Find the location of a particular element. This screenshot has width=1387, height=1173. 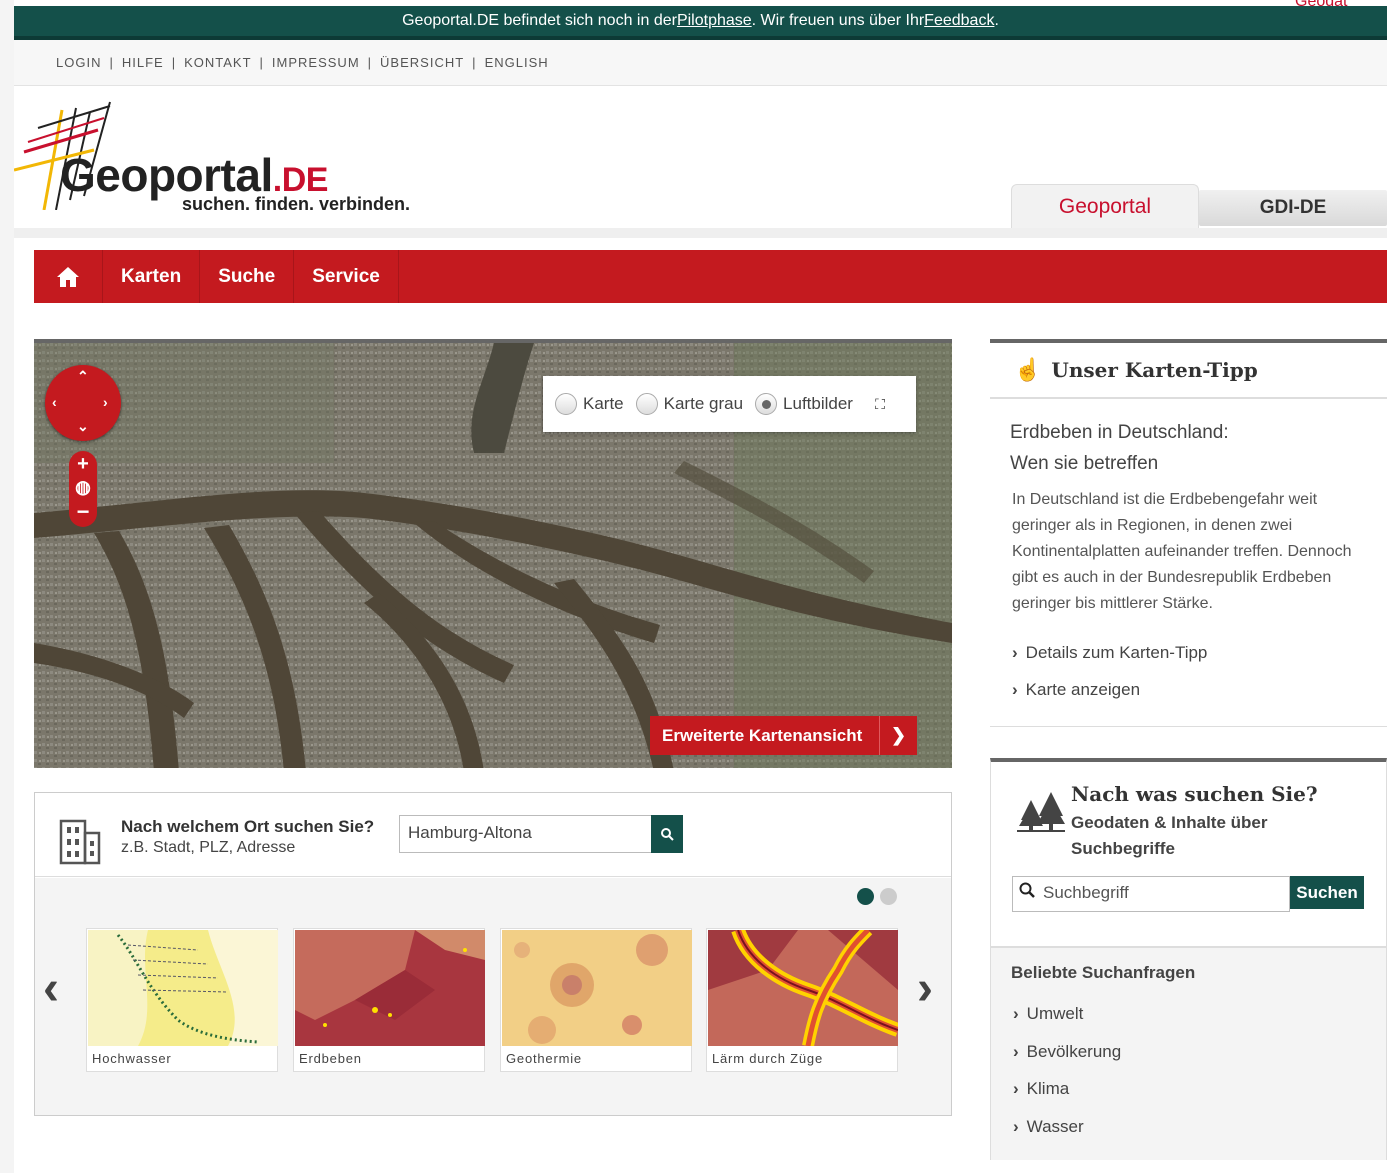

popular-item-umwelt: › Umwelt is located at coordinates (1048, 1014).